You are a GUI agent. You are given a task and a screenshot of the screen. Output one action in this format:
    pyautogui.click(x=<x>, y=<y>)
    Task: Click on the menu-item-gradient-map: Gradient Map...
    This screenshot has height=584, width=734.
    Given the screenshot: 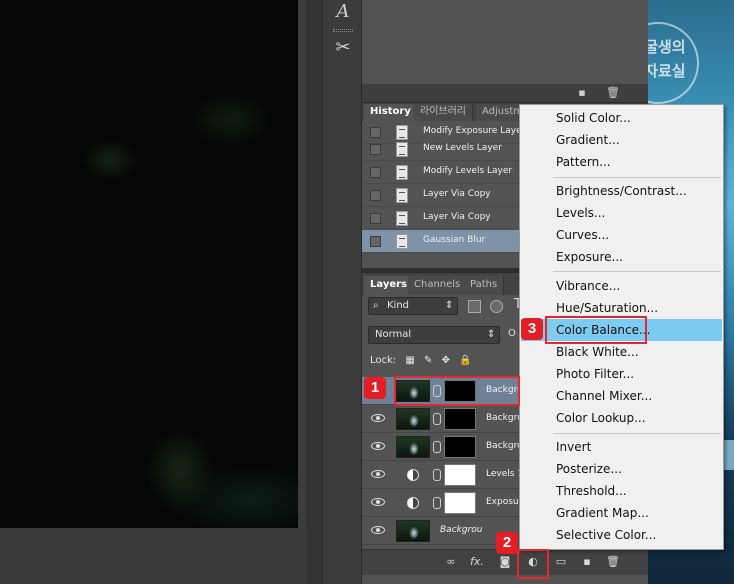 What is the action you would take?
    pyautogui.click(x=621, y=513)
    